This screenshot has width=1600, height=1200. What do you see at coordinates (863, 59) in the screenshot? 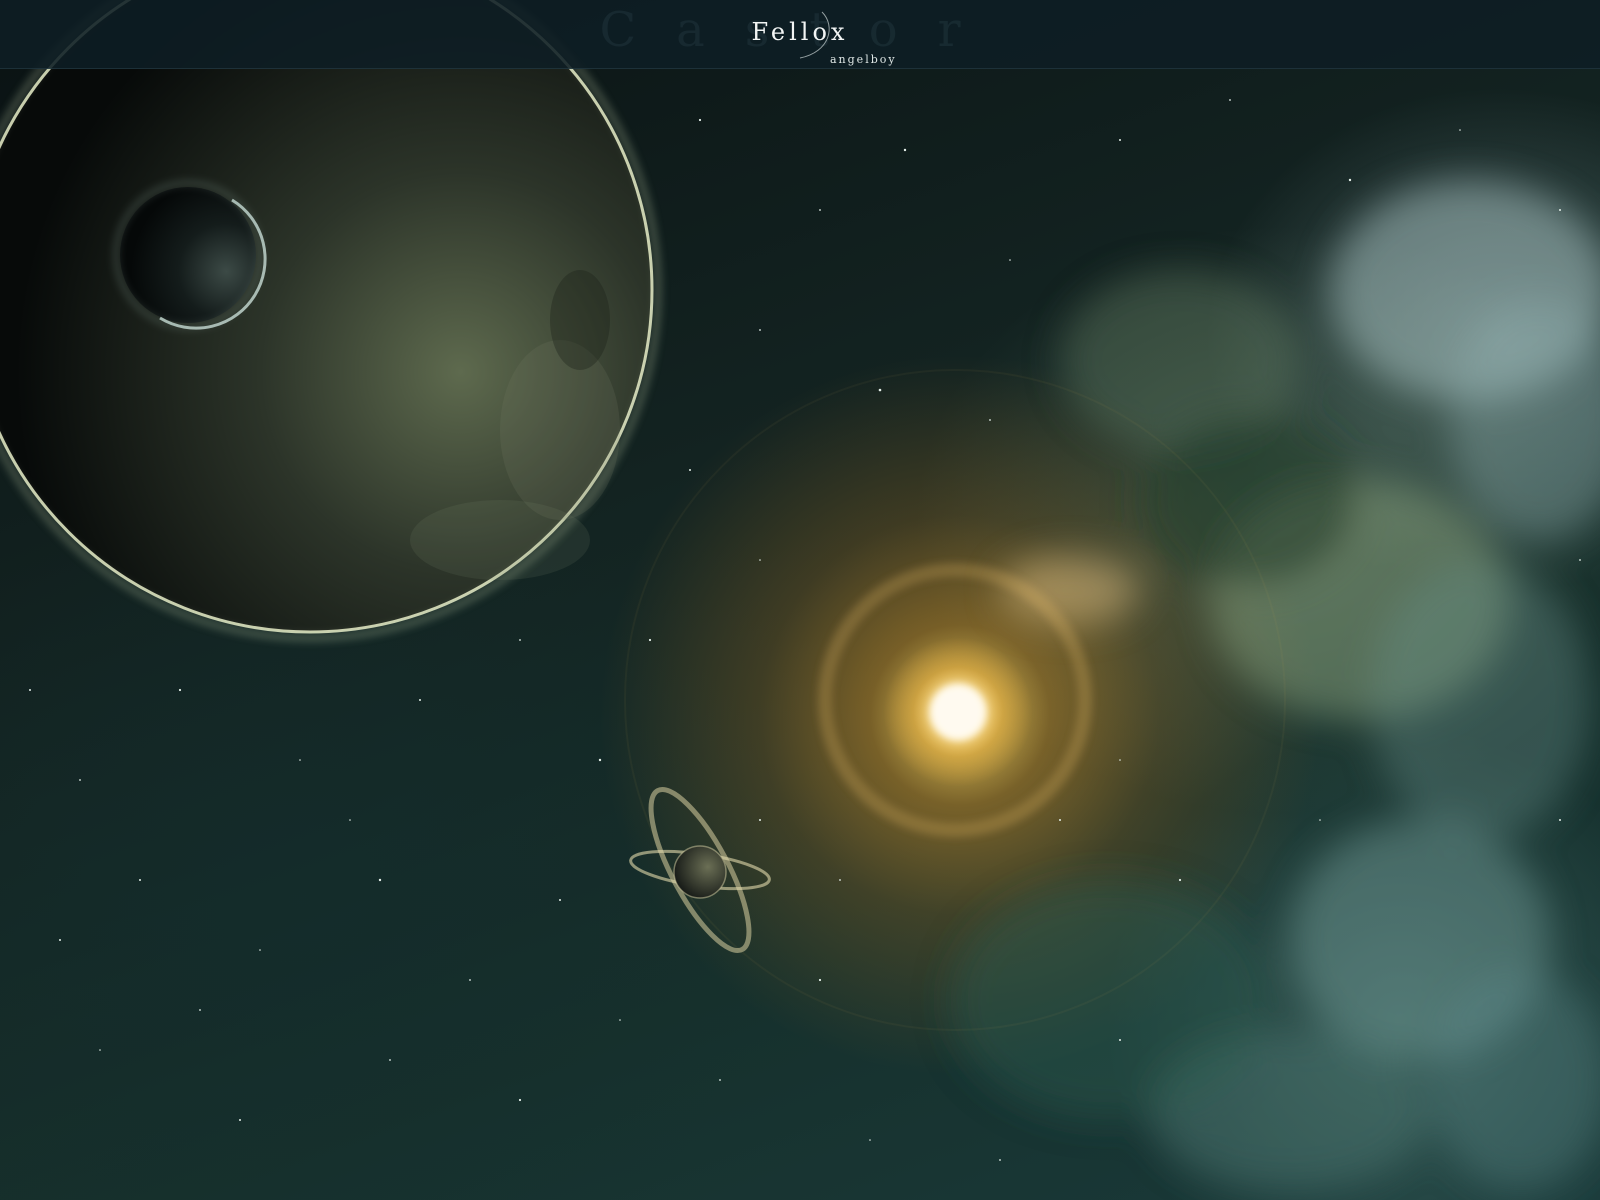
I see `author-credit: angelboy` at bounding box center [863, 59].